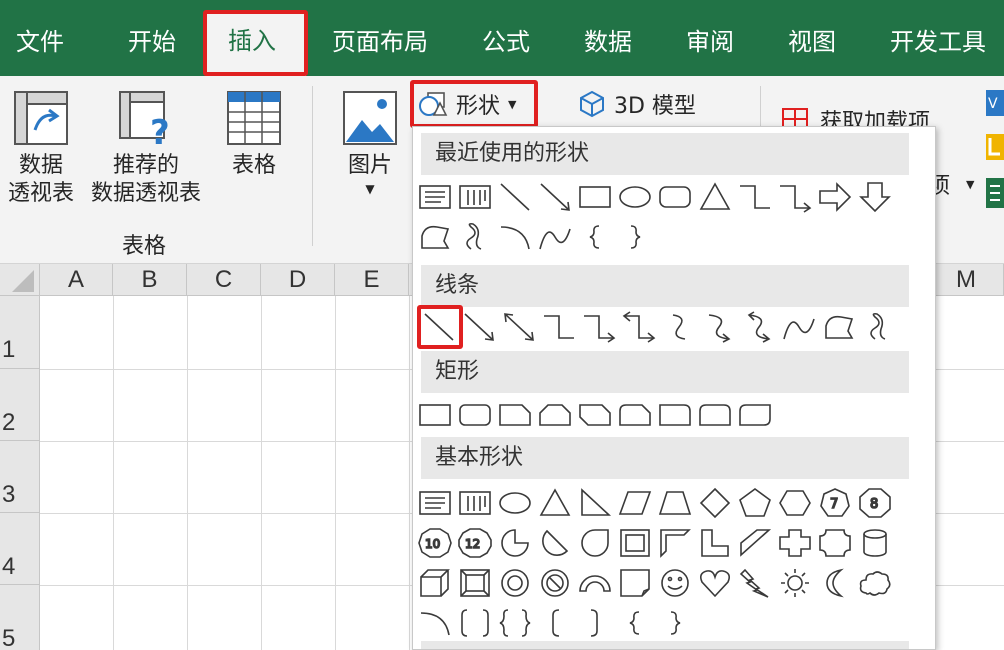 The width and height of the screenshot is (1004, 650). What do you see at coordinates (795, 583) in the screenshot?
I see `sun-icon` at bounding box center [795, 583].